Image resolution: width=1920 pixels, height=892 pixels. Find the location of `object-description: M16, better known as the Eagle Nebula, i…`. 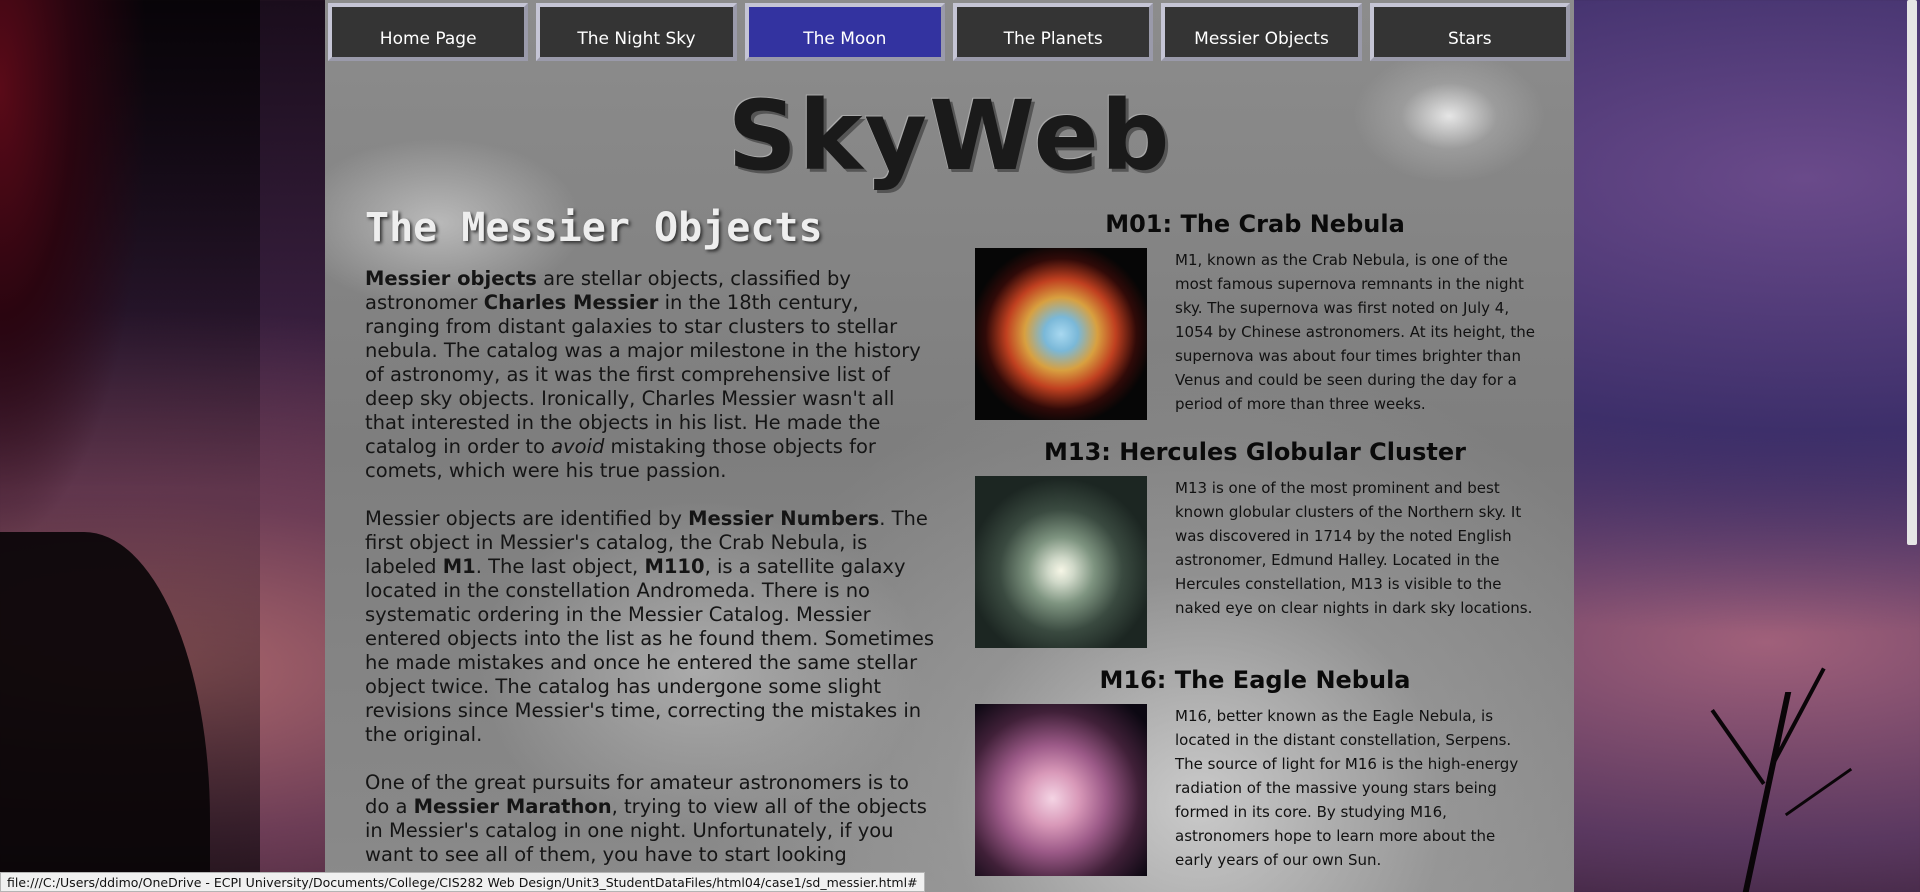

object-description: M16, better known as the Eagle Nebula, i… is located at coordinates (1347, 788).